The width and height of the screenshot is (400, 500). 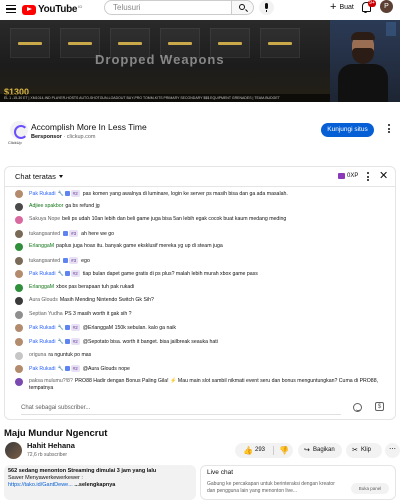 What do you see at coordinates (243, 7) in the screenshot?
I see `search-button` at bounding box center [243, 7].